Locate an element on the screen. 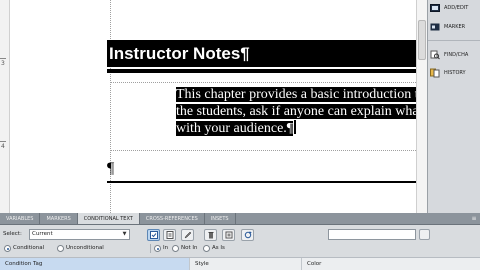 Image resolution: width=480 pixels, height=270 pixels. tab-markers: MARKERS is located at coordinates (59, 218).